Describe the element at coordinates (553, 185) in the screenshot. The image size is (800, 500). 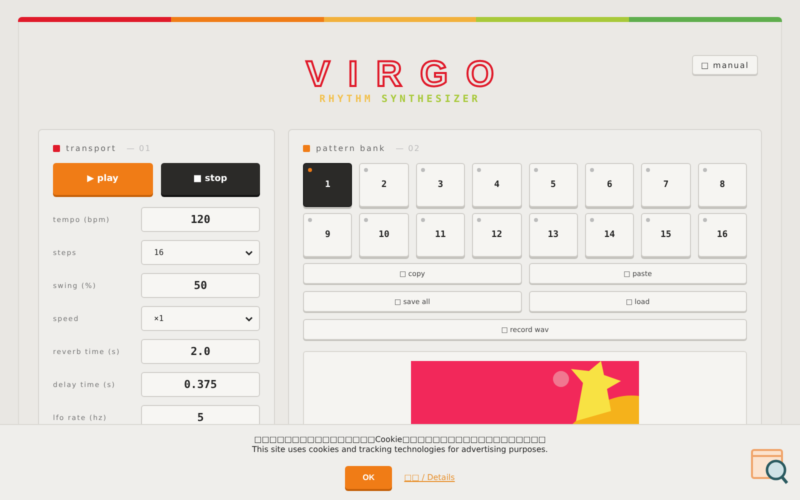
I see `pattern-pad: 5` at that location.